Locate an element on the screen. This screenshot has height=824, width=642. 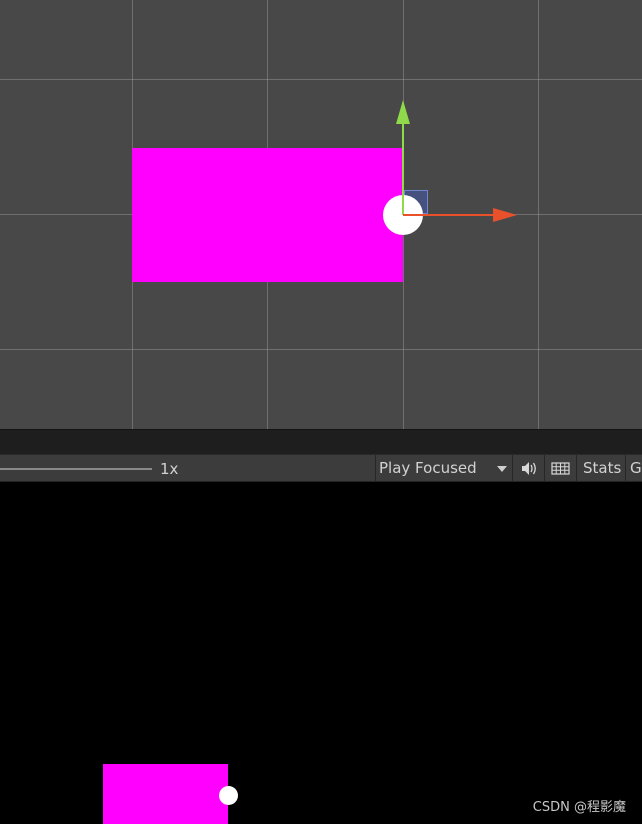
gizmos-button: G is located at coordinates (634, 468).